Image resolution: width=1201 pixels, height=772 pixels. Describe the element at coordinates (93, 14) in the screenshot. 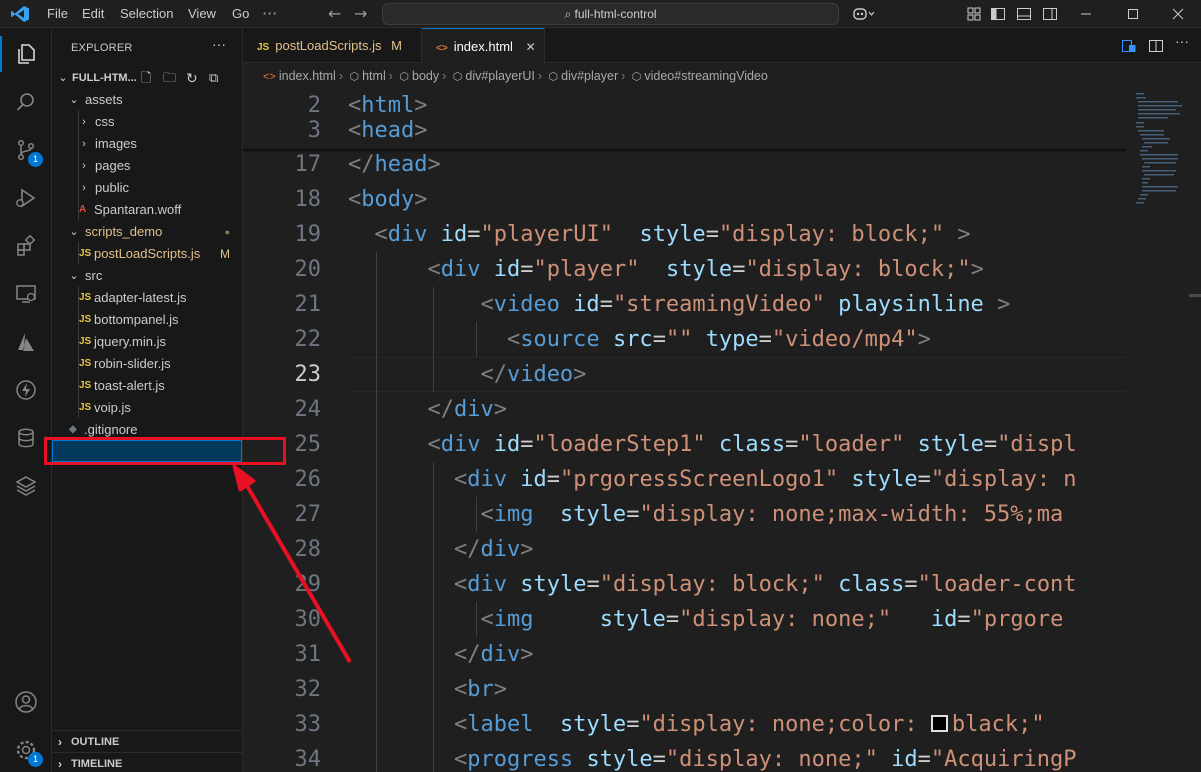

I see `menu-edit: Edit` at that location.